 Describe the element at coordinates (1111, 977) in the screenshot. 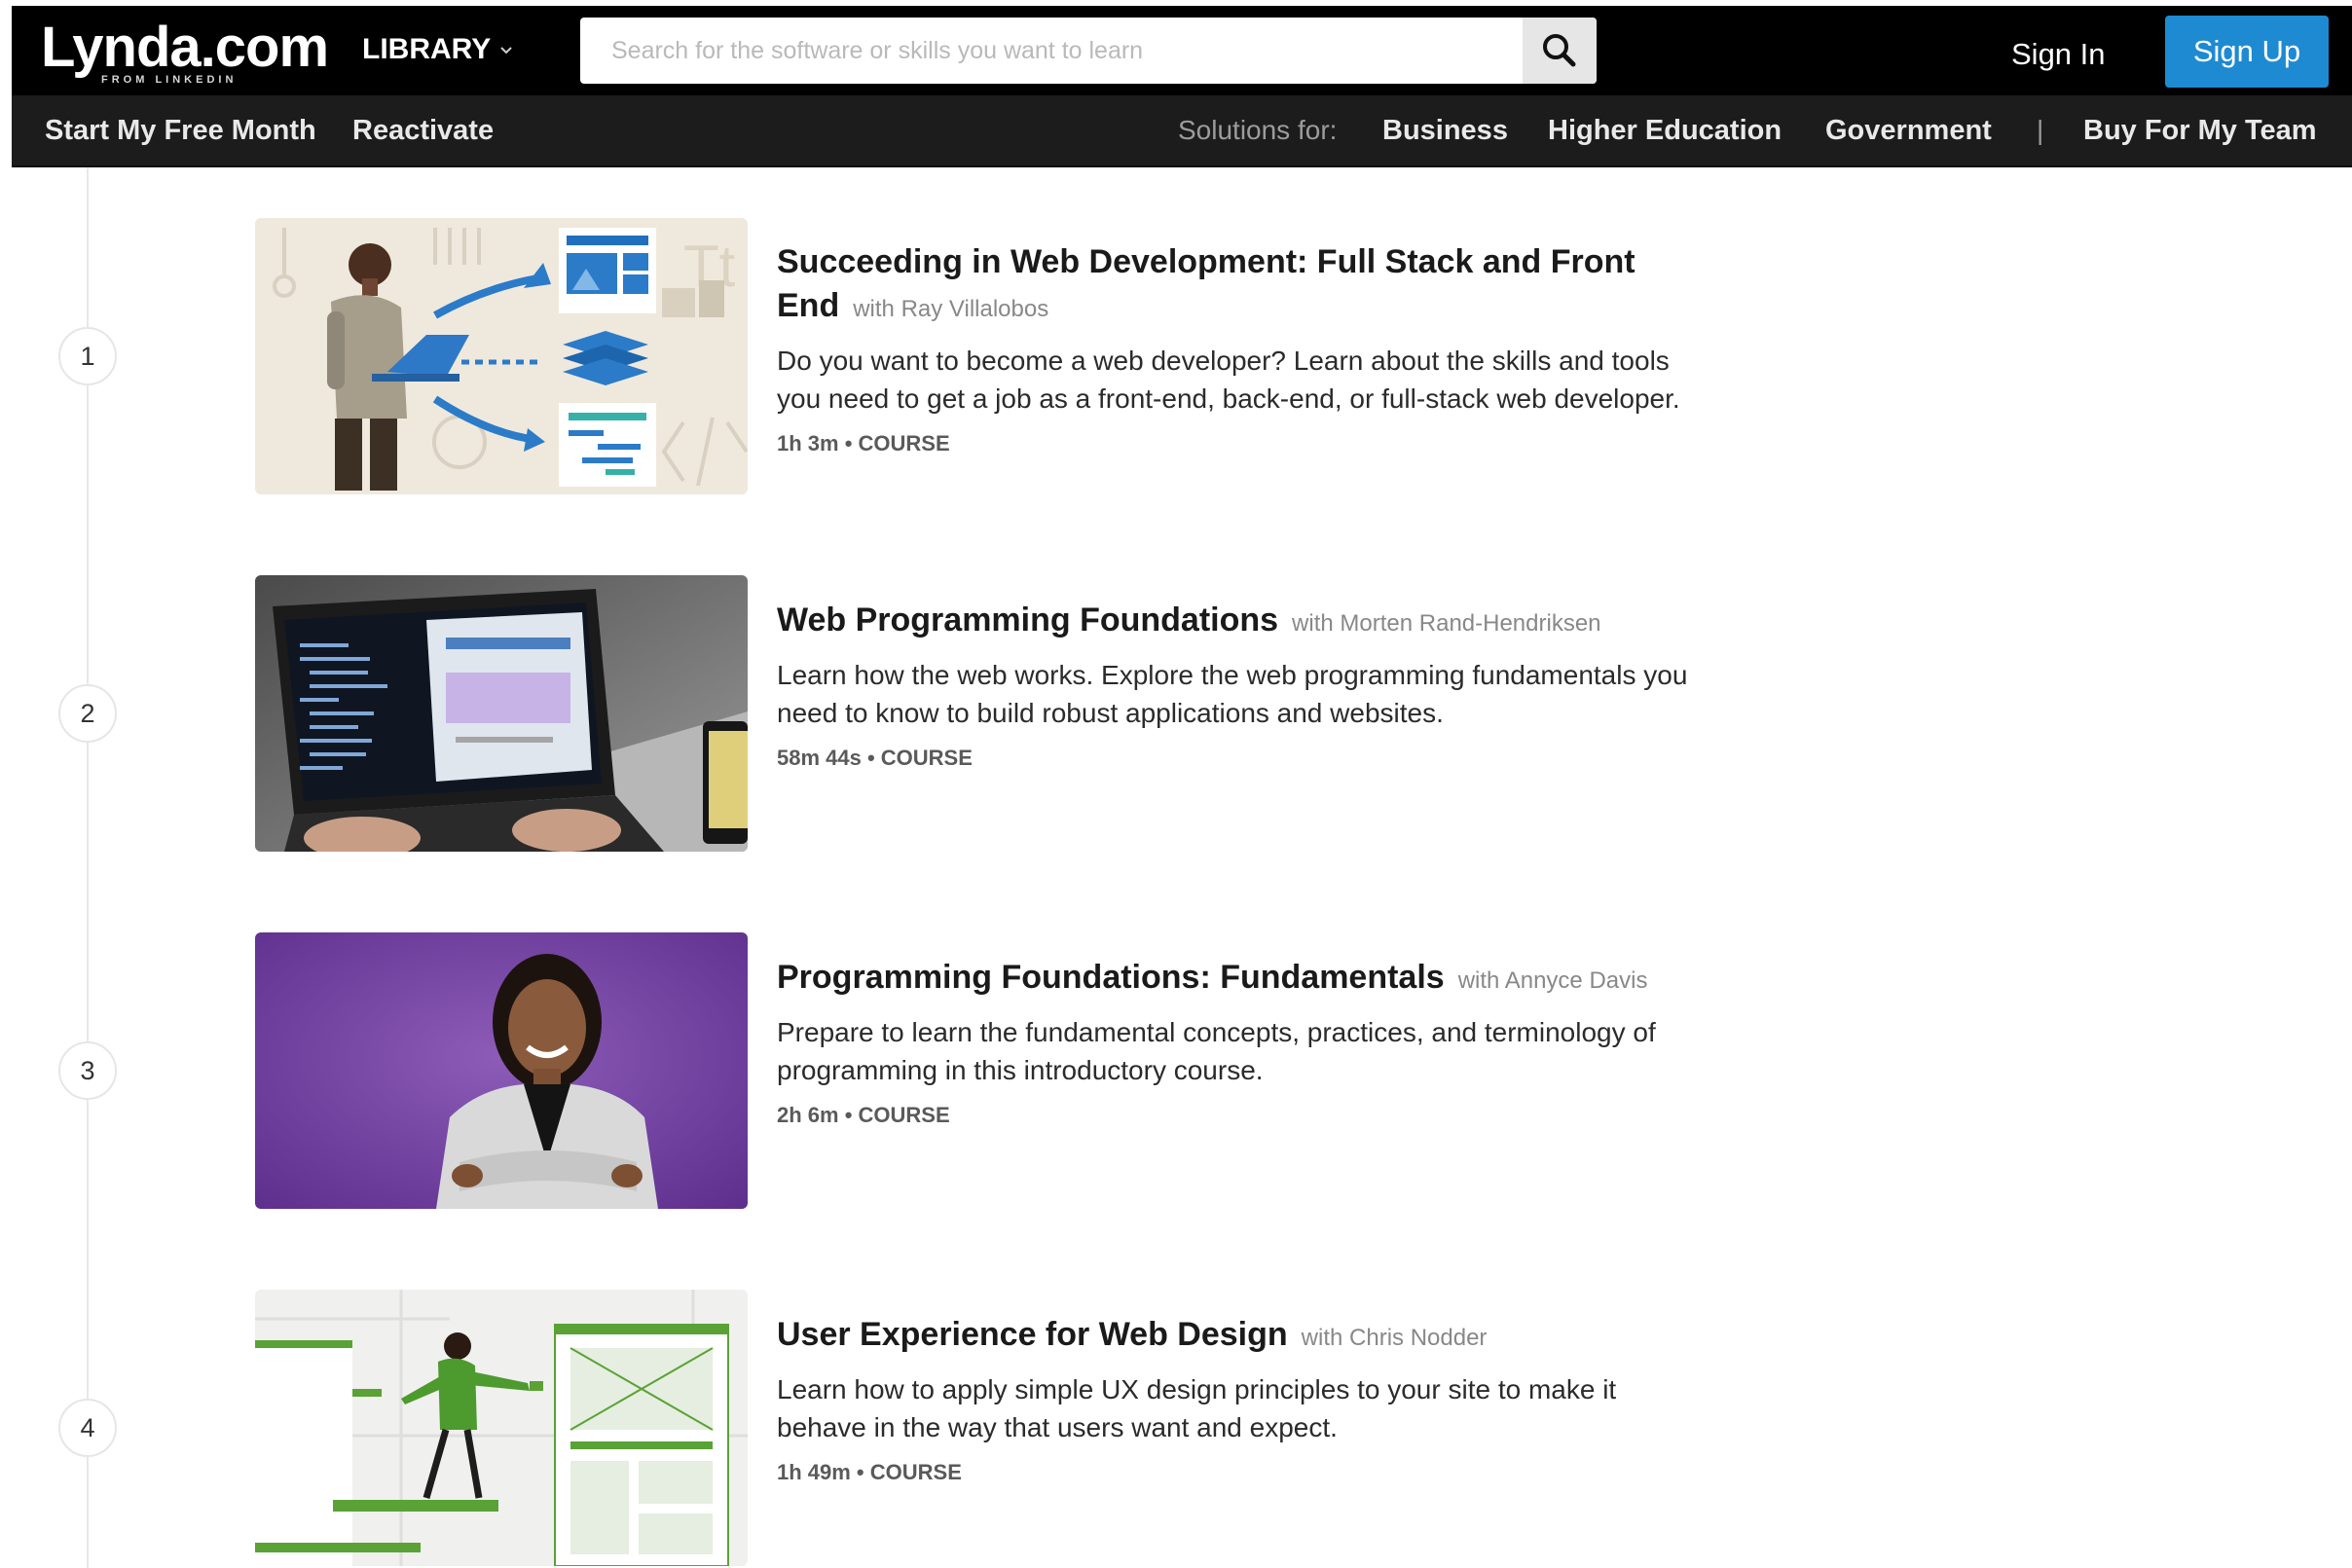

I see `course-title-link: Programming Foundations: Fundamentals` at that location.